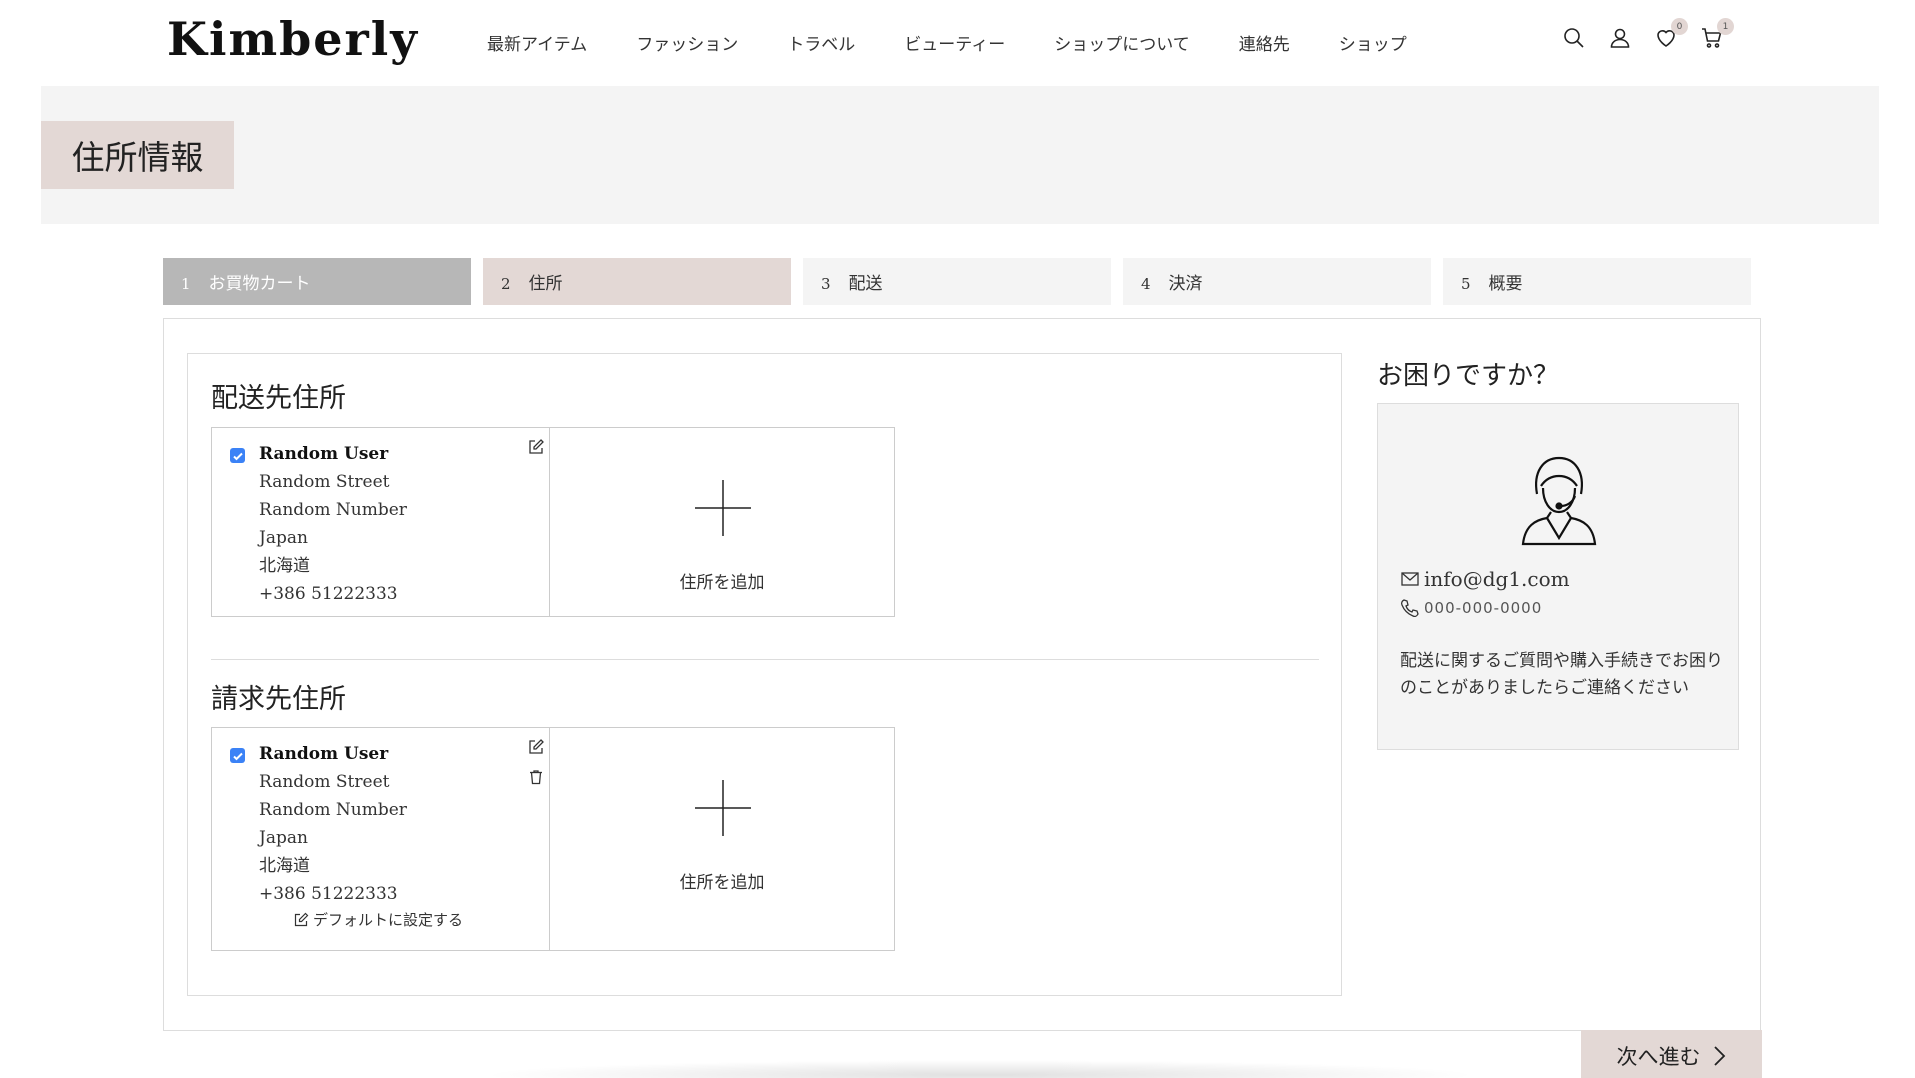 This screenshot has height=1078, width=1915. I want to click on nav-item-new: 最新アイテム, so click(537, 42).